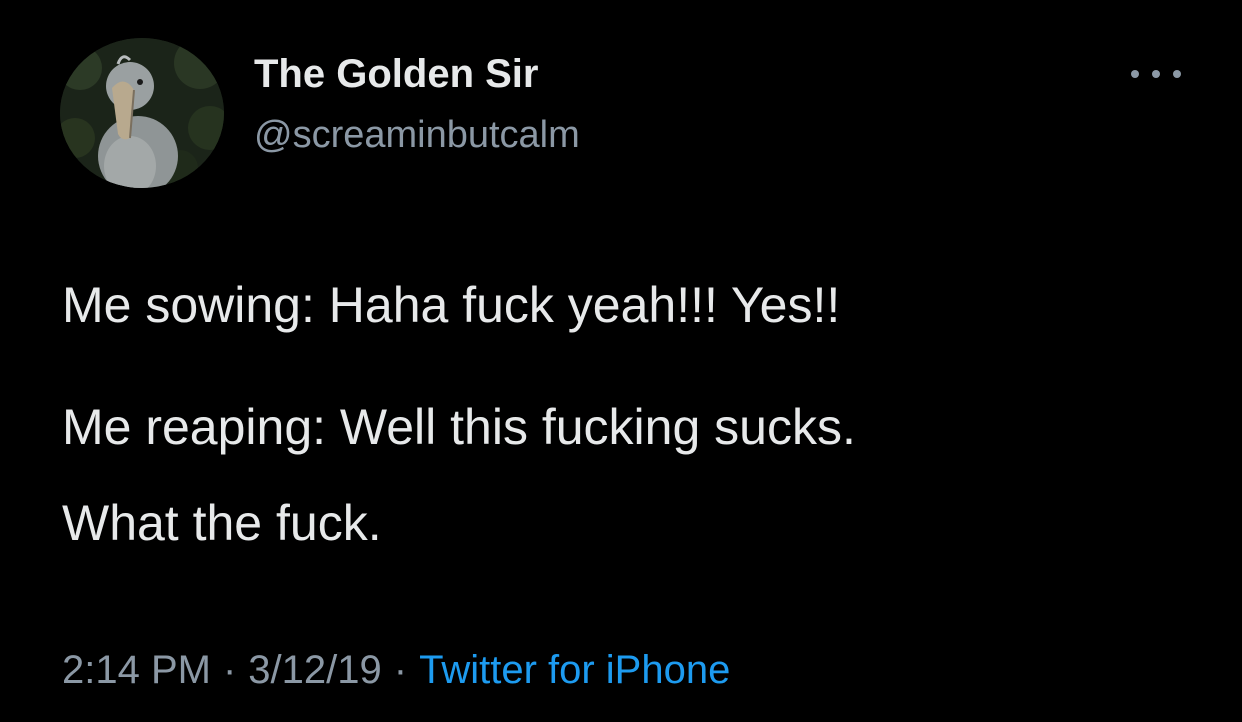  I want to click on shoebill-avatar-icon, so click(142, 113).